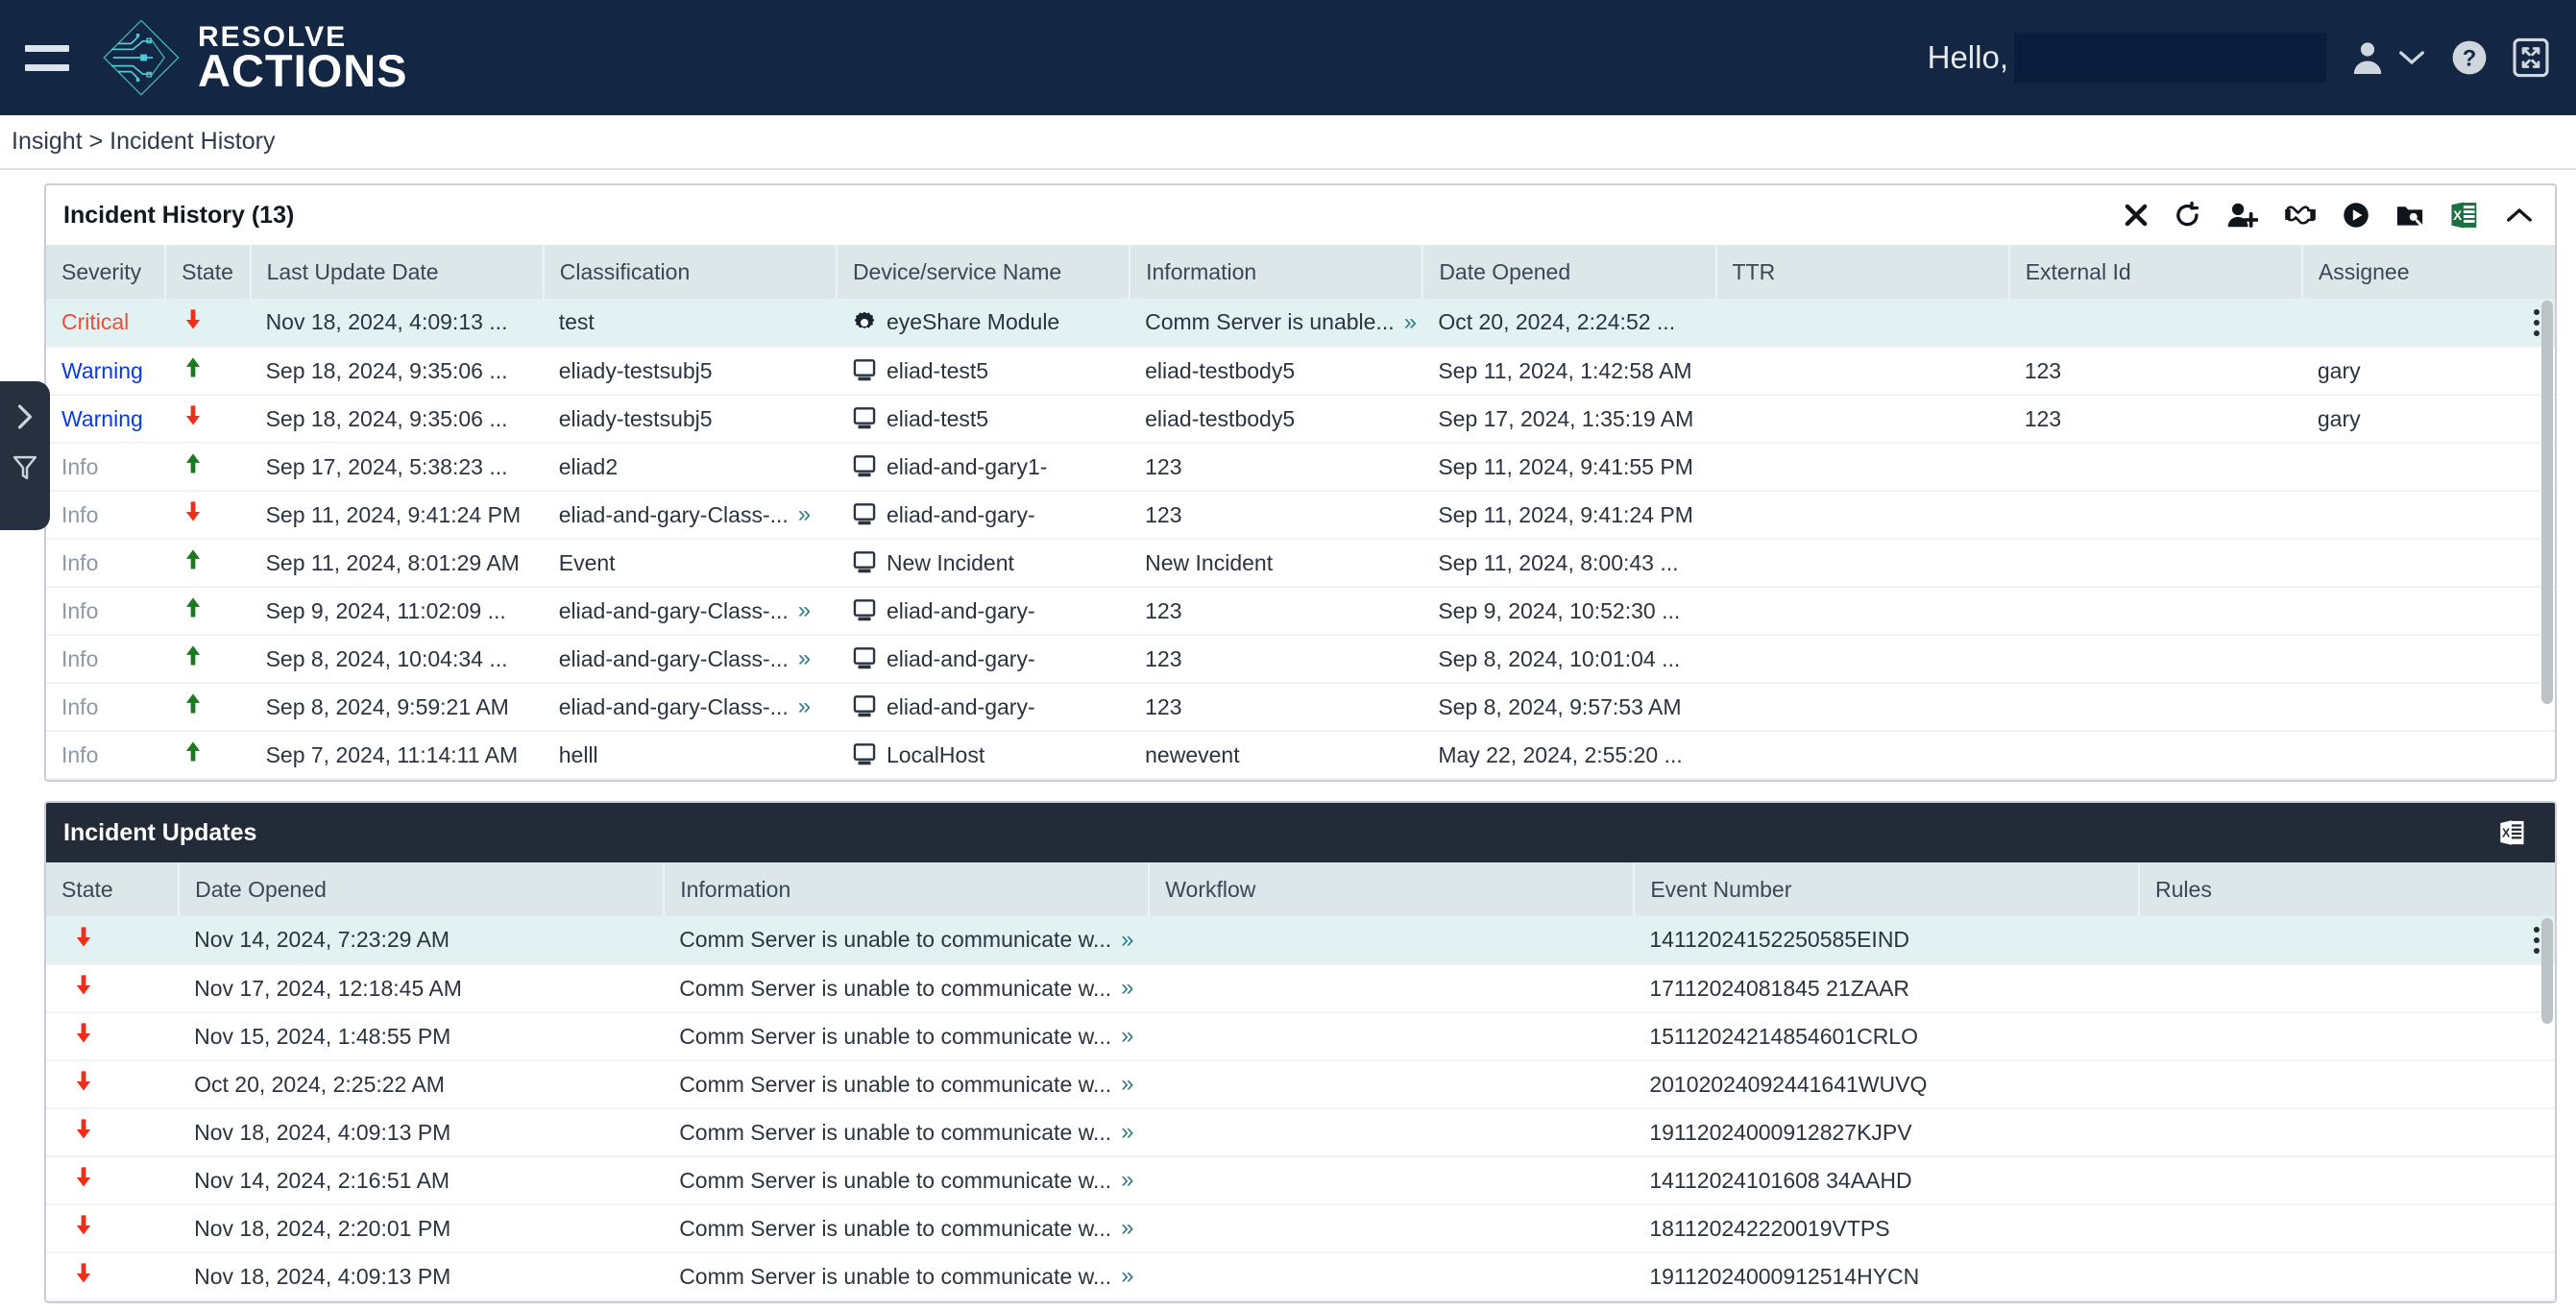 Image resolution: width=2576 pixels, height=1310 pixels. Describe the element at coordinates (1887, 989) in the screenshot. I see `cell-event-number: 17112024081845 21ZAAR` at that location.